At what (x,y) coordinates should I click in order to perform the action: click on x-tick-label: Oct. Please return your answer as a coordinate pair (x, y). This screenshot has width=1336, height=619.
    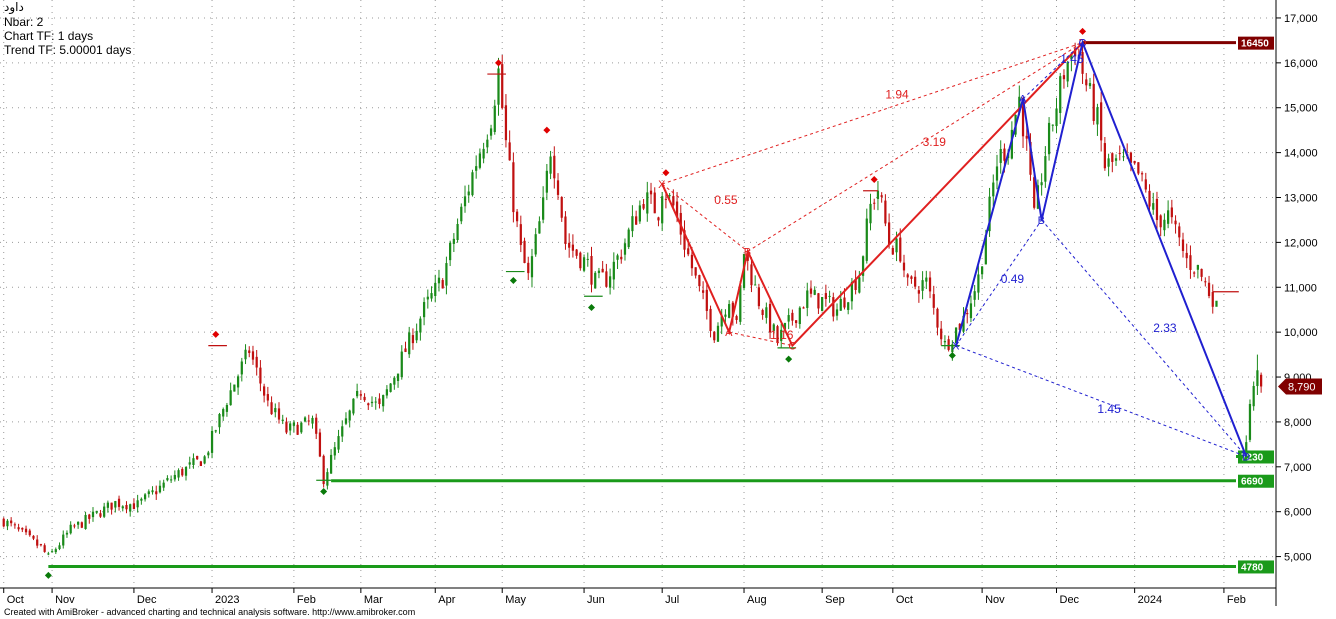
    Looking at the image, I should click on (904, 600).